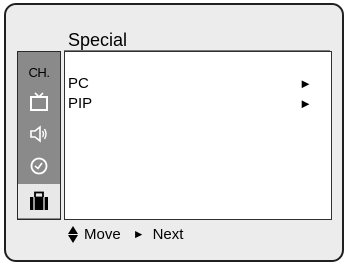 This screenshot has height=264, width=348. I want to click on move-label: Move, so click(102, 234).